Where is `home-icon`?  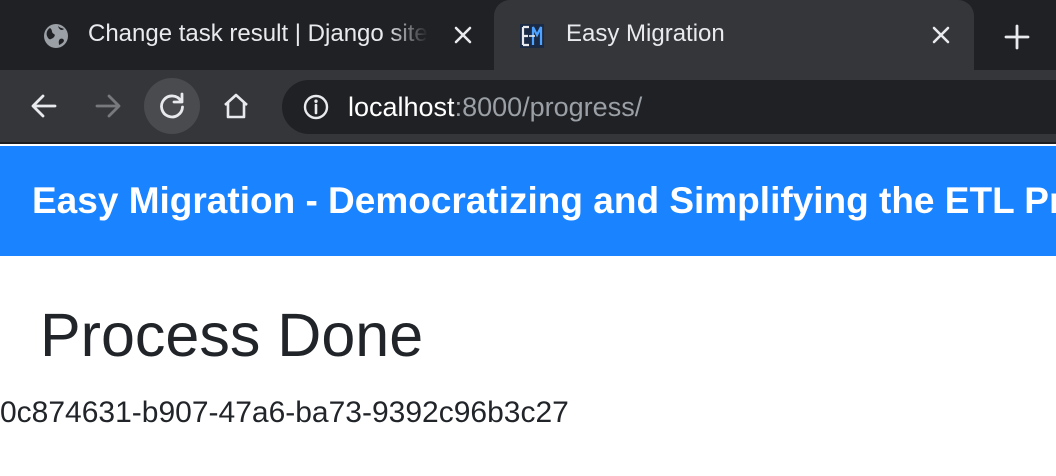 home-icon is located at coordinates (236, 106).